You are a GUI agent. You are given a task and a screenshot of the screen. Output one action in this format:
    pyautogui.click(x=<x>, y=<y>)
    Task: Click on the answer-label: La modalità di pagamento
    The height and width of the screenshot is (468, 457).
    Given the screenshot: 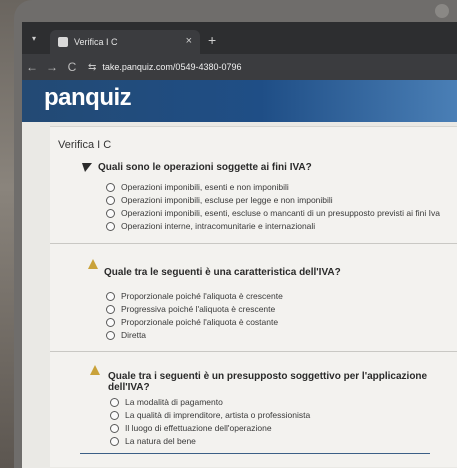 What is the action you would take?
    pyautogui.click(x=174, y=402)
    